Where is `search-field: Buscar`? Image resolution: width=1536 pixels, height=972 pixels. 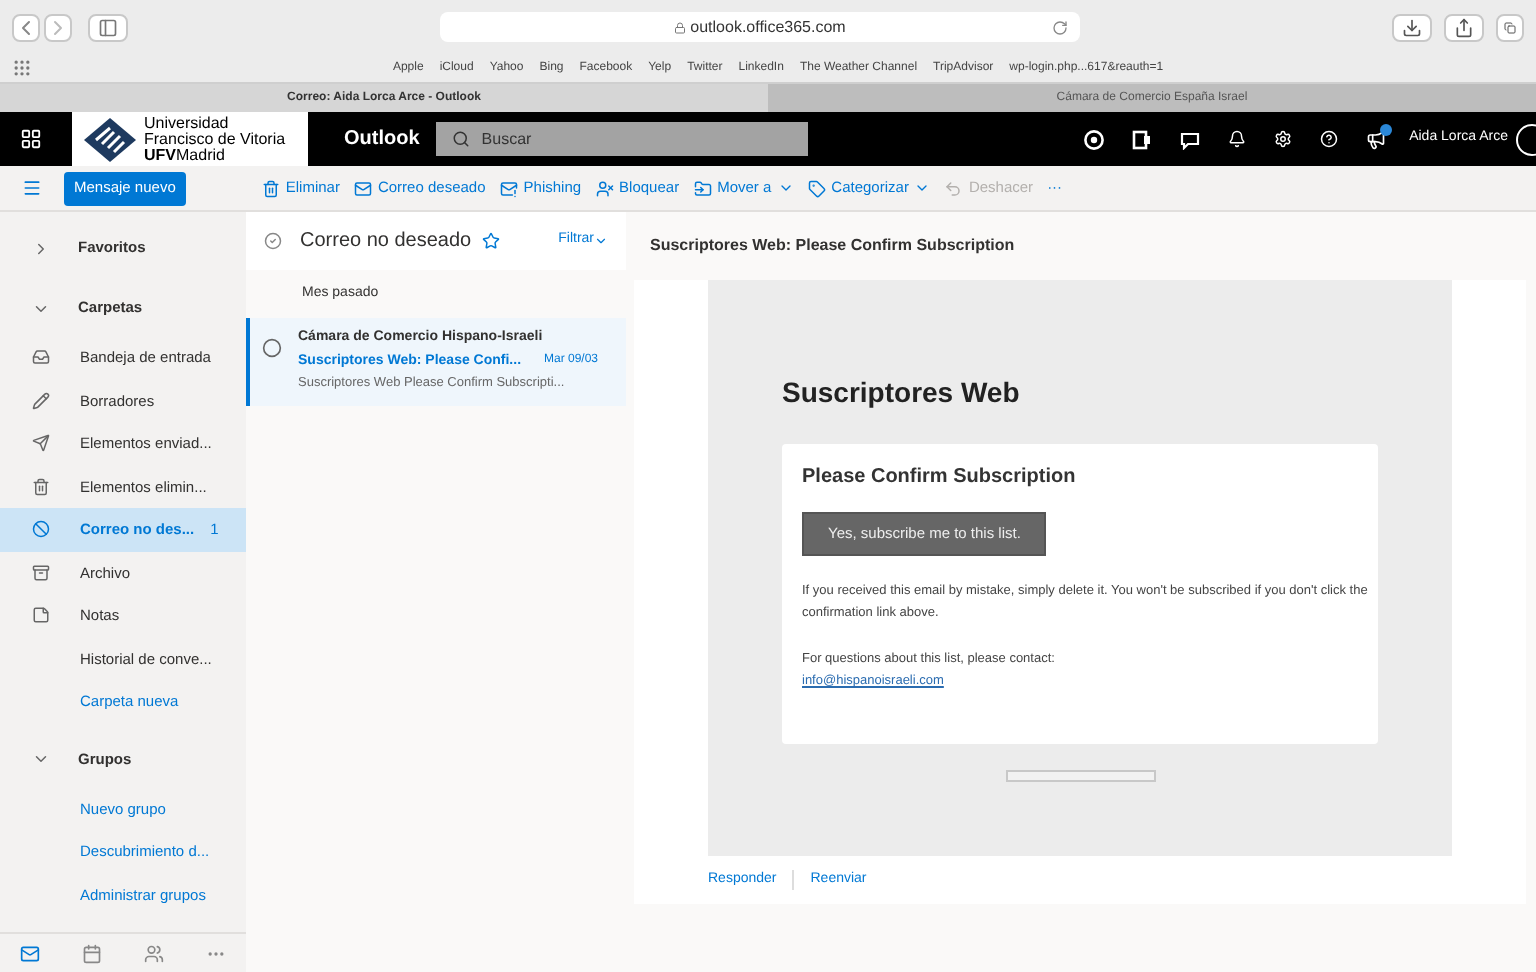 search-field: Buscar is located at coordinates (621, 139).